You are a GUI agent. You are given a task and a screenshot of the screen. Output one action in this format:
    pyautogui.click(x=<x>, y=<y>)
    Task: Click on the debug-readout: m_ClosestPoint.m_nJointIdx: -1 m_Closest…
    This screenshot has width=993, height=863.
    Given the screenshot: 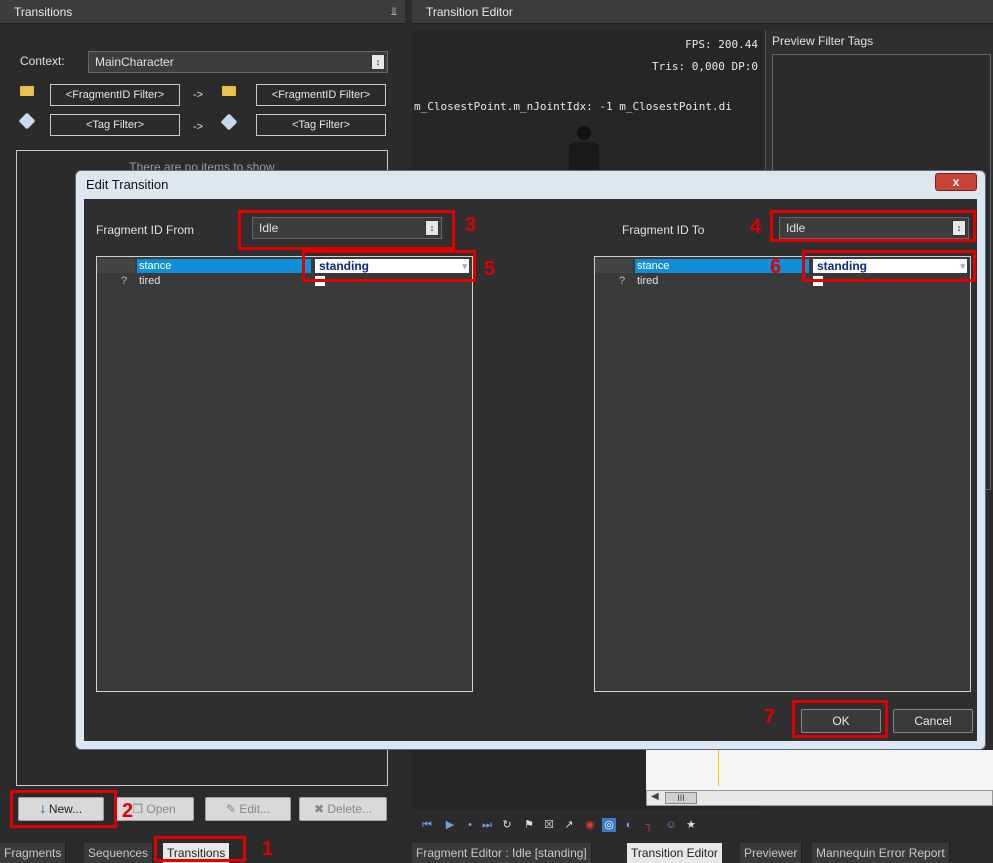 What is the action you would take?
    pyautogui.click(x=573, y=106)
    